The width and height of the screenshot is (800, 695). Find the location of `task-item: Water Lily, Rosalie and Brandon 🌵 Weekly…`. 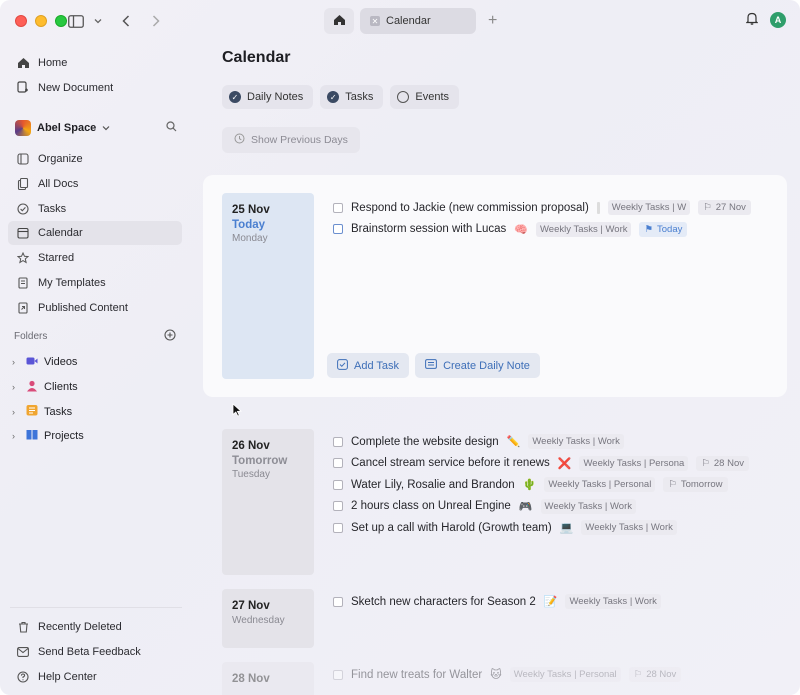

task-item: Water Lily, Rosalie and Brandon 🌵 Weekly… is located at coordinates (541, 485).